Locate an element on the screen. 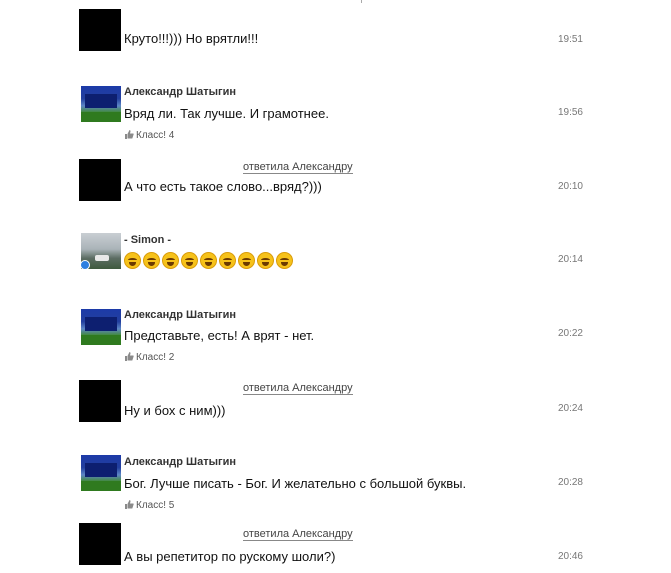  message-time: 20:10 is located at coordinates (570, 186).